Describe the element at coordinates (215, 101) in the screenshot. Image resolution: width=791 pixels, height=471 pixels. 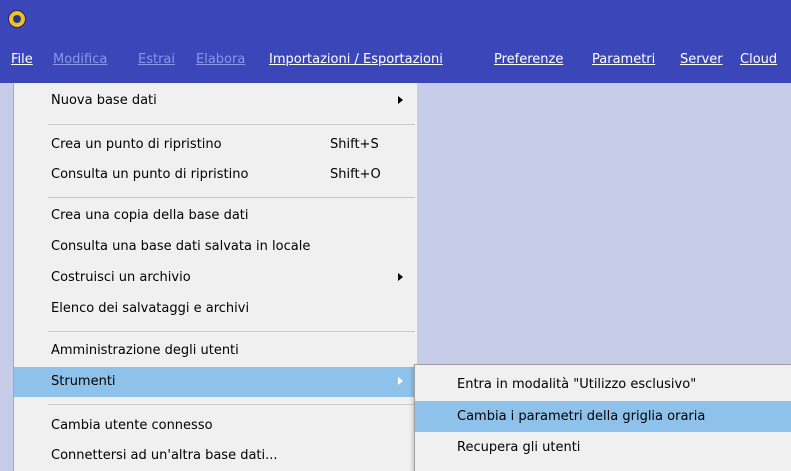
I see `menu-item-nuova-base-dati: Nuova base dati` at that location.